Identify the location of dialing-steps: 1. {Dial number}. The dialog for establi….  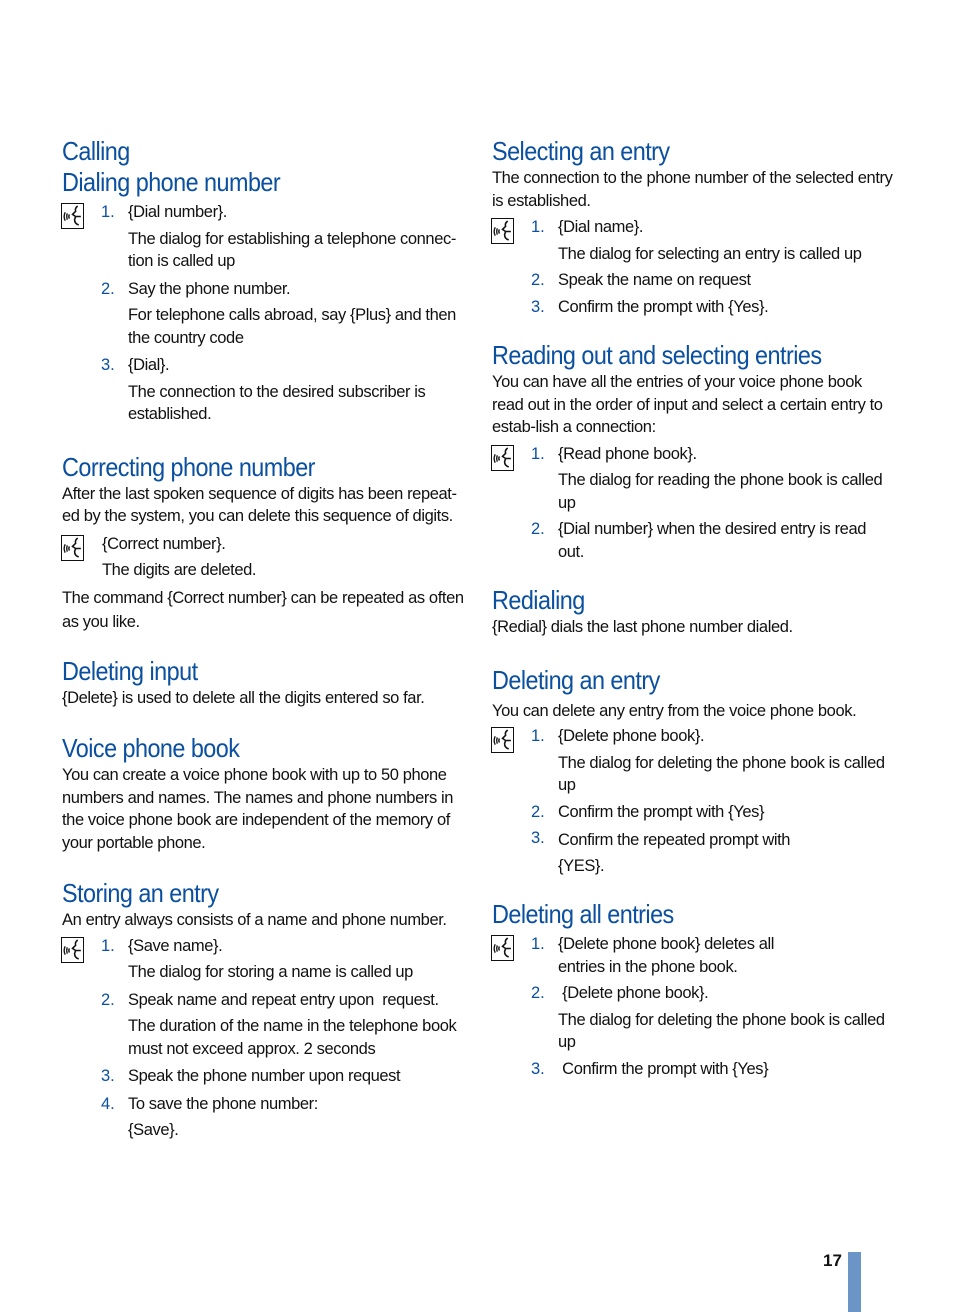
(264, 313).